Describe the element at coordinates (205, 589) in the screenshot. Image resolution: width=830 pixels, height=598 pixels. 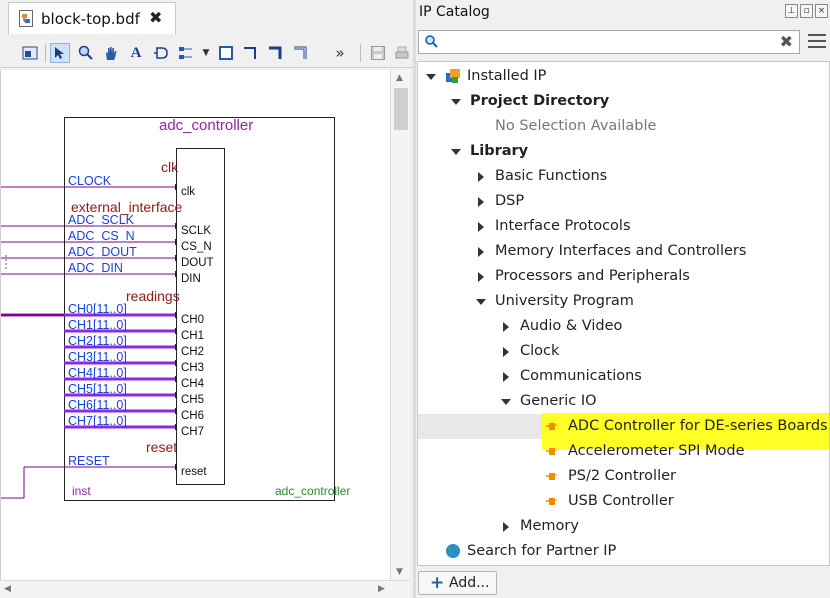
I see `horizontal-scrollbar: ◀ ▶` at that location.